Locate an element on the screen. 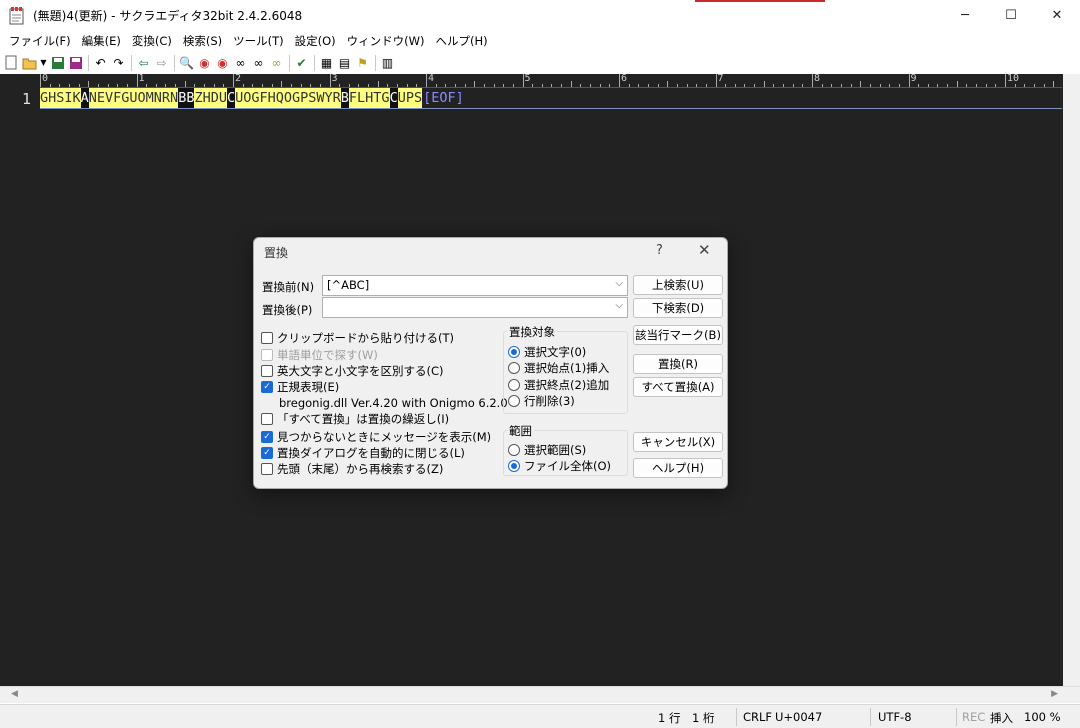  matched-text-segment: C is located at coordinates (231, 98).